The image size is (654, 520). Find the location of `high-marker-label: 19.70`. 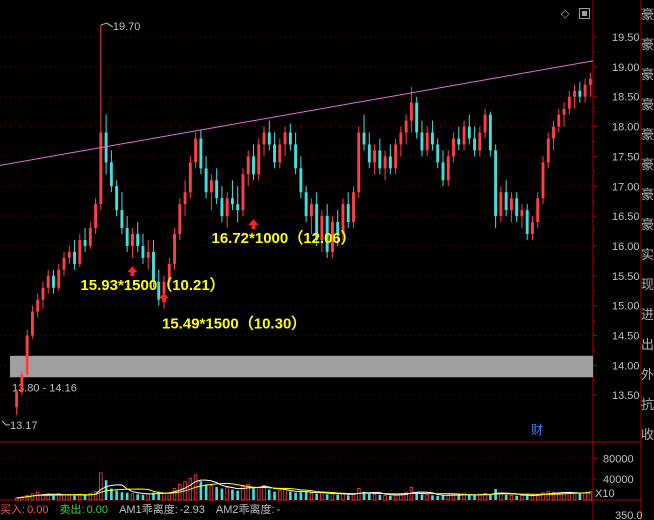

high-marker-label: 19.70 is located at coordinates (127, 27).